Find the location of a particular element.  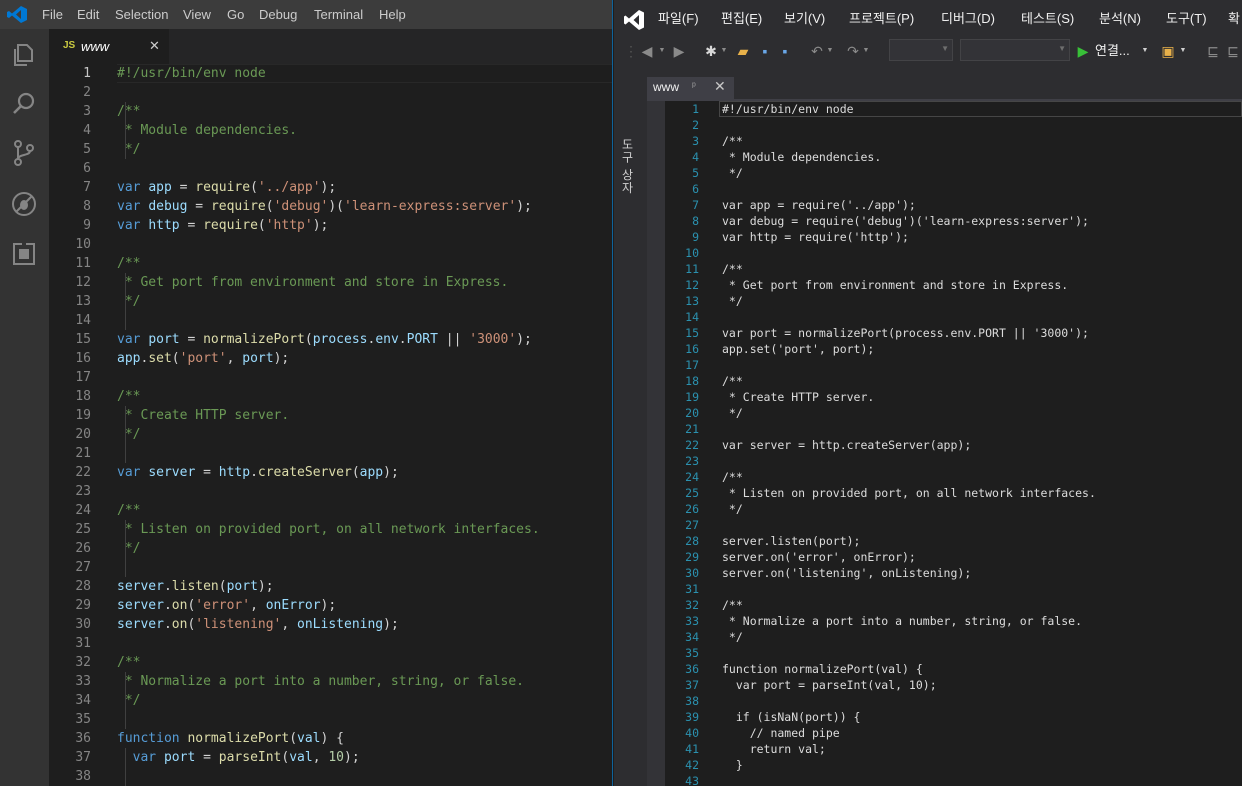

menu-debug: Debug is located at coordinates (278, 14).